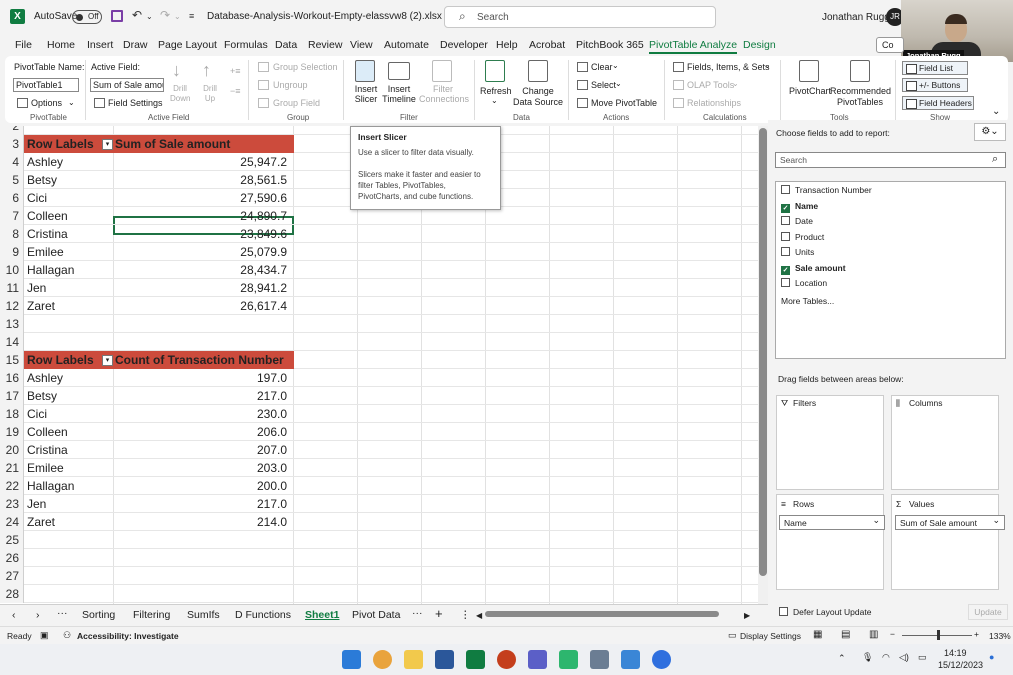 The width and height of the screenshot is (1013, 675). What do you see at coordinates (210, 94) in the screenshot?
I see `drill-up-button: Drill Up` at bounding box center [210, 94].